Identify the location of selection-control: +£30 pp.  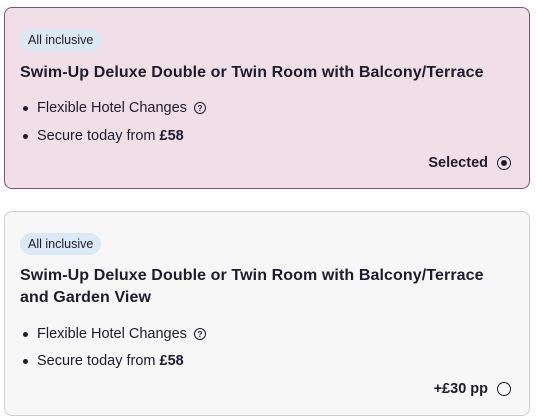
(472, 389).